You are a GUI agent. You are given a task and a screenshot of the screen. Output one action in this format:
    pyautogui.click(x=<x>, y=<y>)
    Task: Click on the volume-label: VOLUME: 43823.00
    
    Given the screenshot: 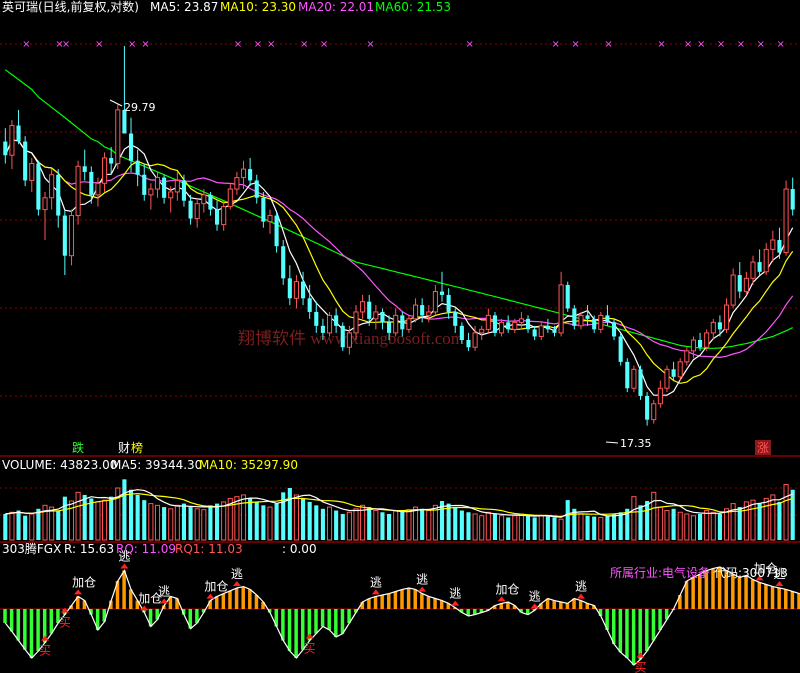 What is the action you would take?
    pyautogui.click(x=59, y=465)
    